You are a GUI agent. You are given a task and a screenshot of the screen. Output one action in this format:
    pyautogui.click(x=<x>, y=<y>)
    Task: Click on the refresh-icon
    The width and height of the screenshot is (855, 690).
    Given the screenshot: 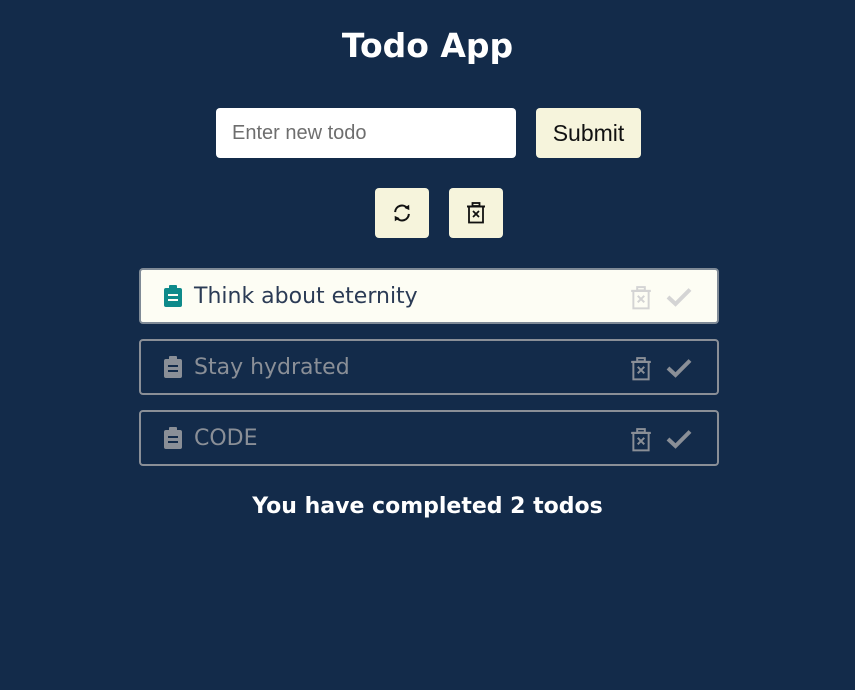 What is the action you would take?
    pyautogui.click(x=402, y=213)
    